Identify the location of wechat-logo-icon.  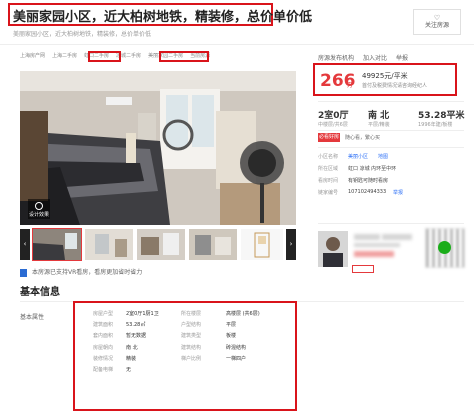
(444, 247).